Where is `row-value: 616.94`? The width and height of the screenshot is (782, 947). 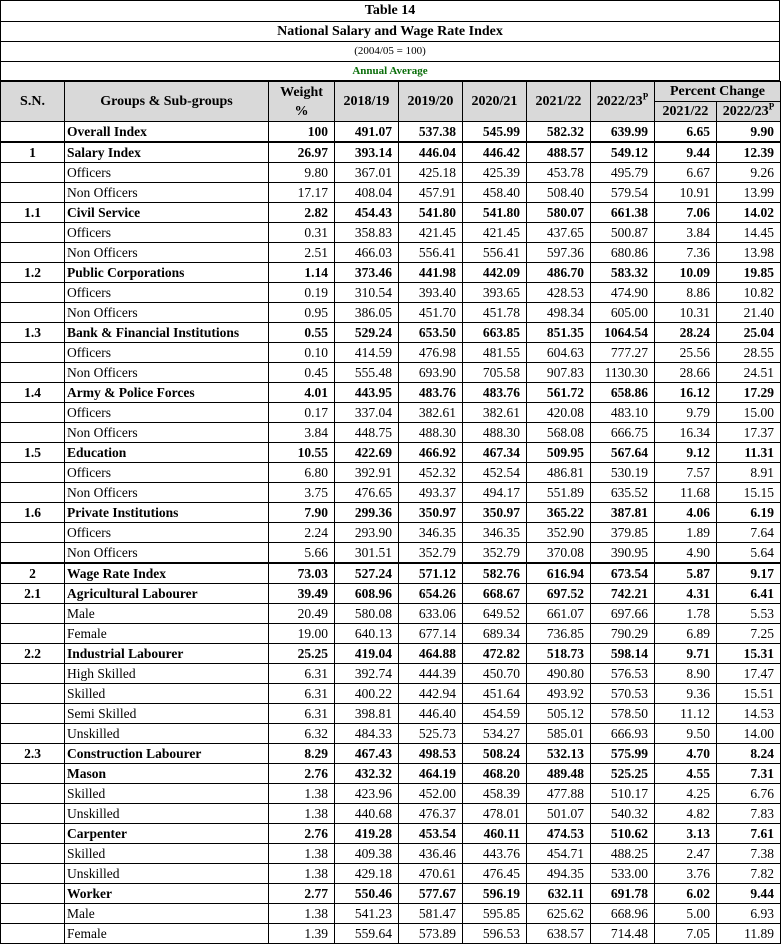 row-value: 616.94 is located at coordinates (558, 573).